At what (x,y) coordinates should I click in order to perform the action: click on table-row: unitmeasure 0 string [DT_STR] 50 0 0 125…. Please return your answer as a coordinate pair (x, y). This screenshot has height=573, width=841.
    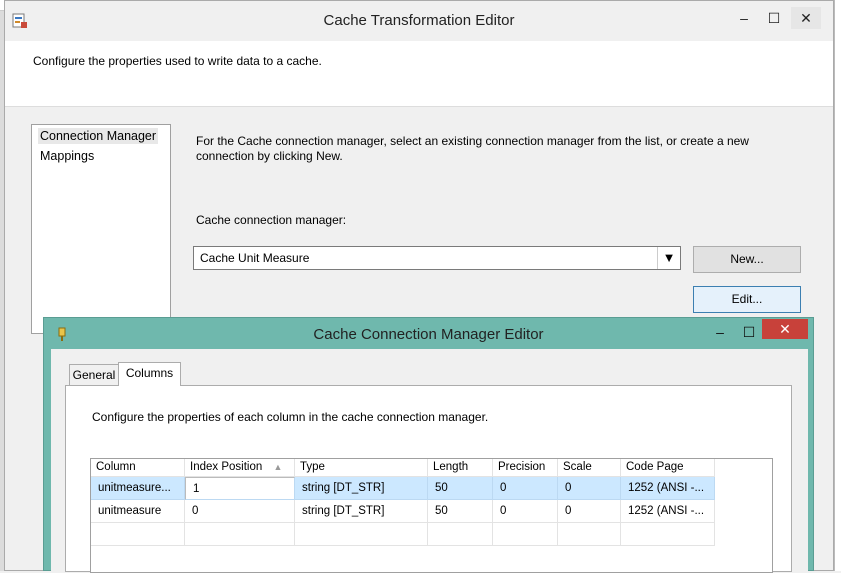
    Looking at the image, I should click on (403, 511).